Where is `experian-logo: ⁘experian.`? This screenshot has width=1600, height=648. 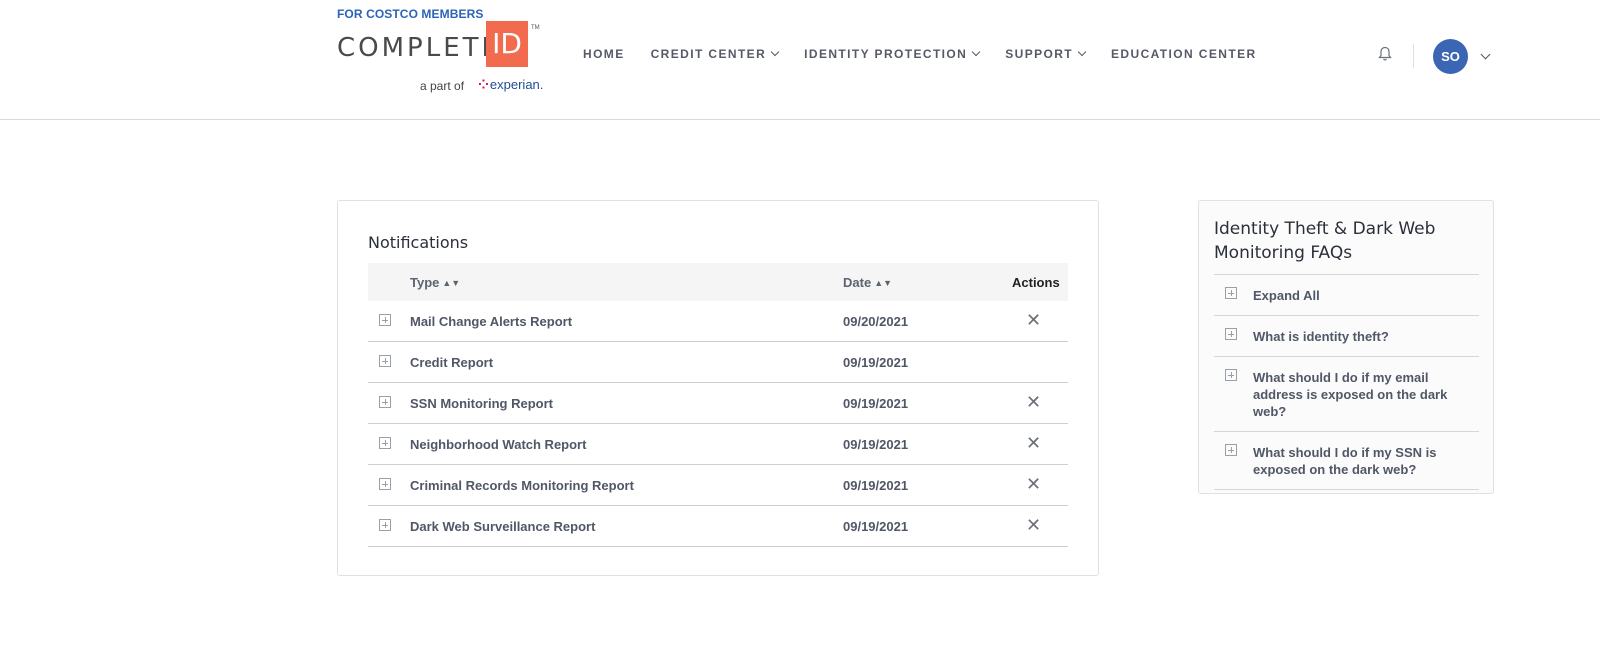 experian-logo: ⁘experian. is located at coordinates (510, 85).